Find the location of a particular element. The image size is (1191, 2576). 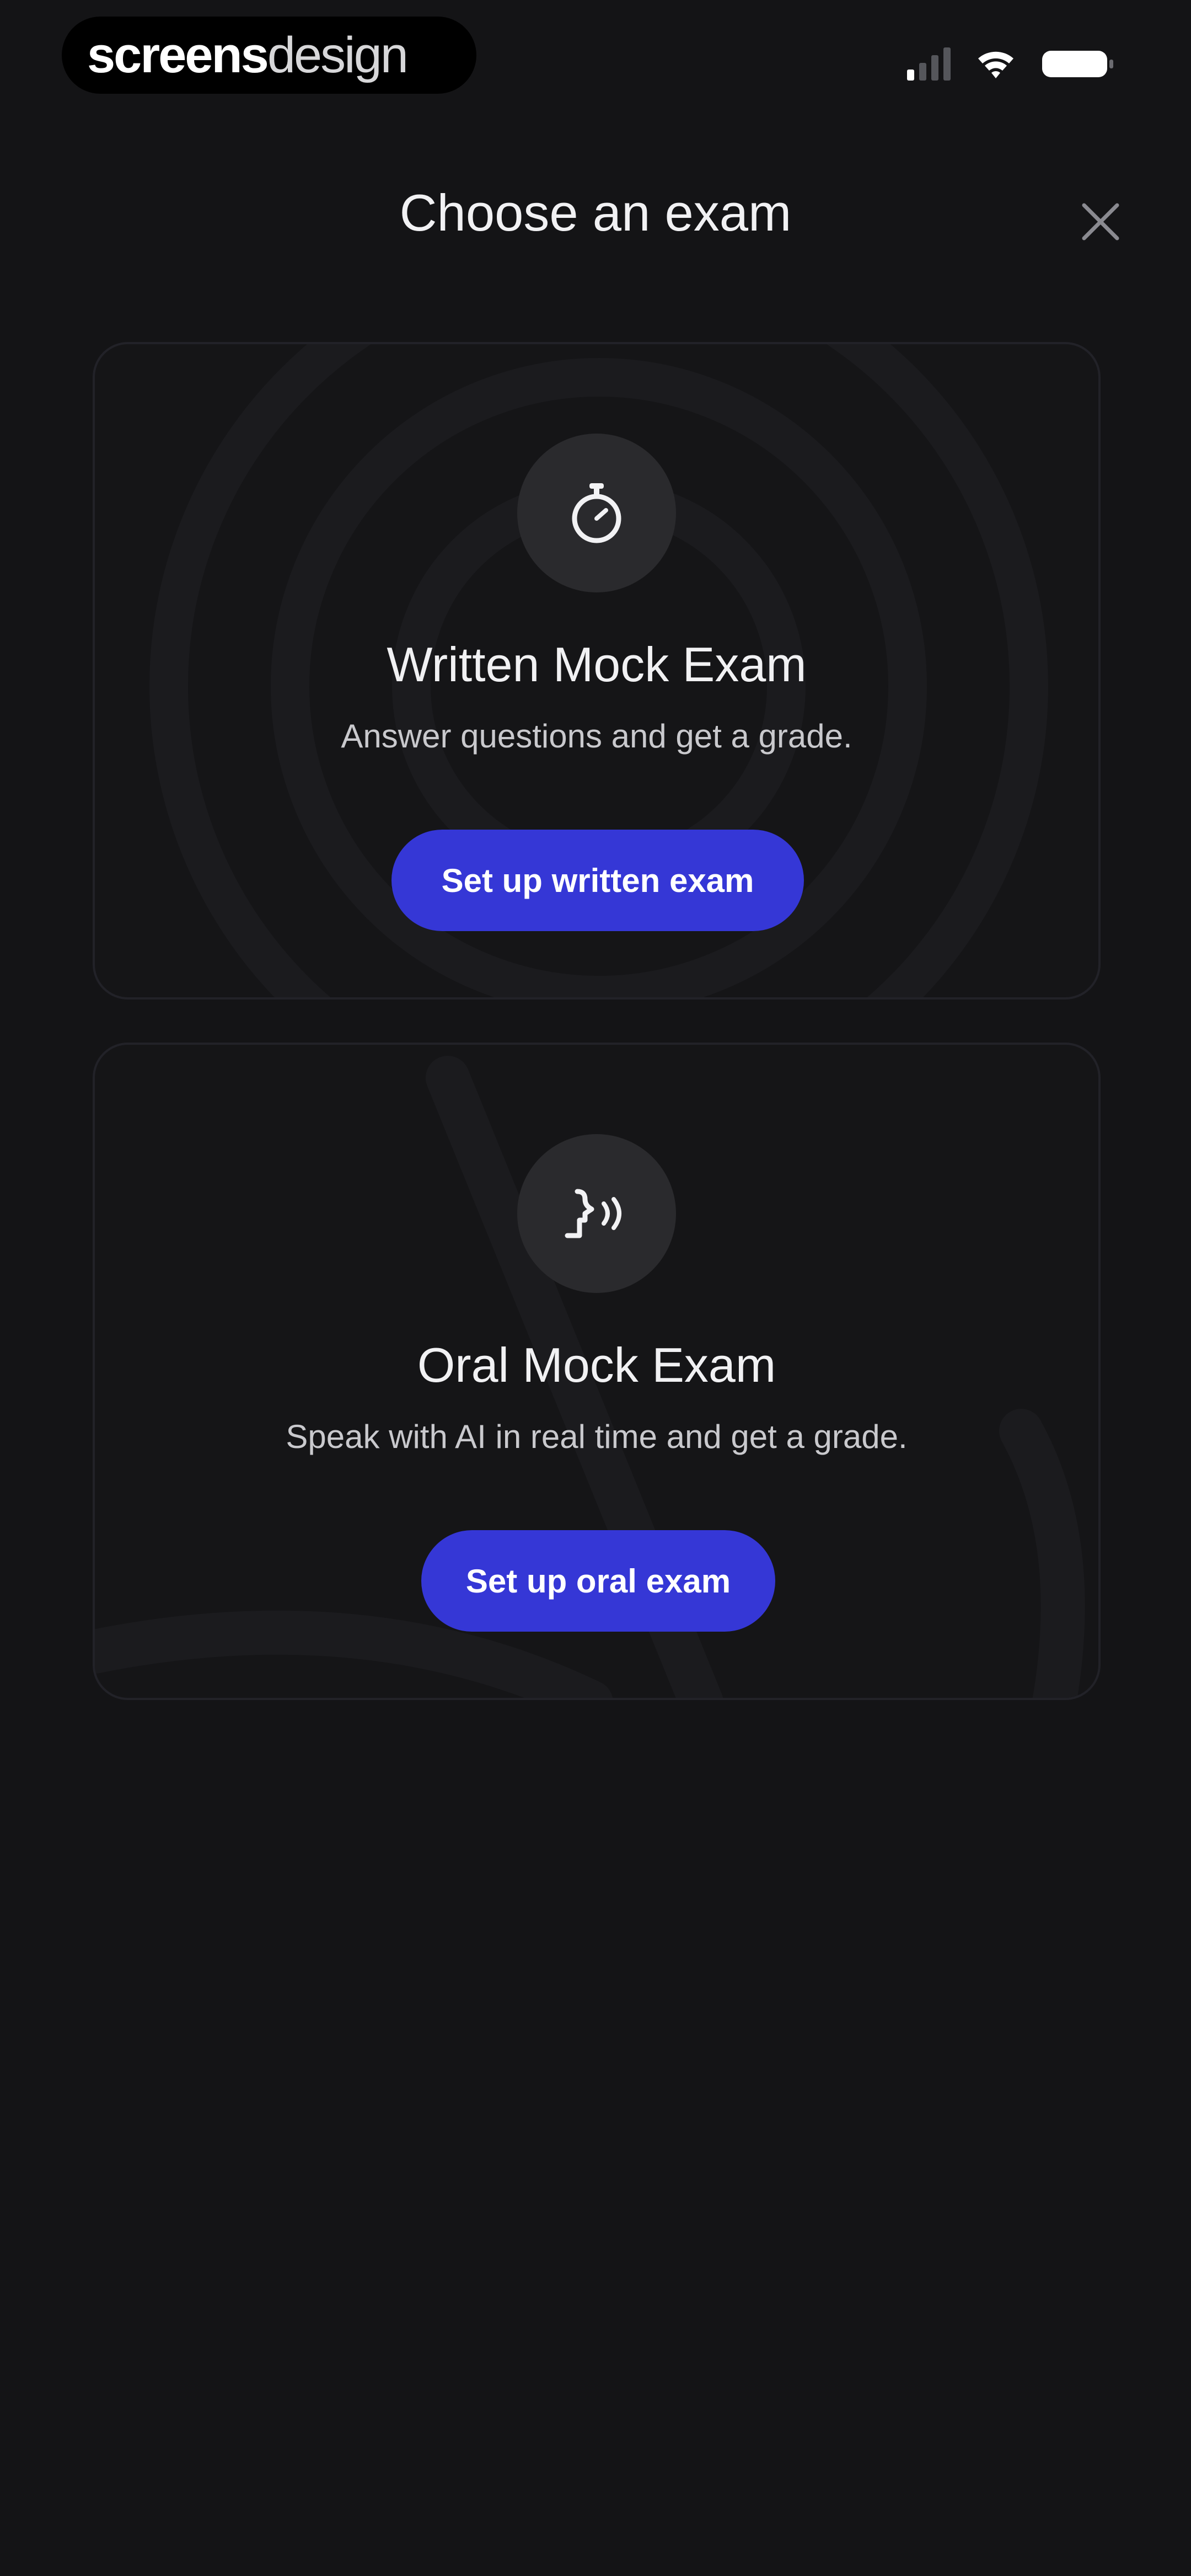

set-up-oral-exam-button: Set up oral exam is located at coordinates (598, 1581).